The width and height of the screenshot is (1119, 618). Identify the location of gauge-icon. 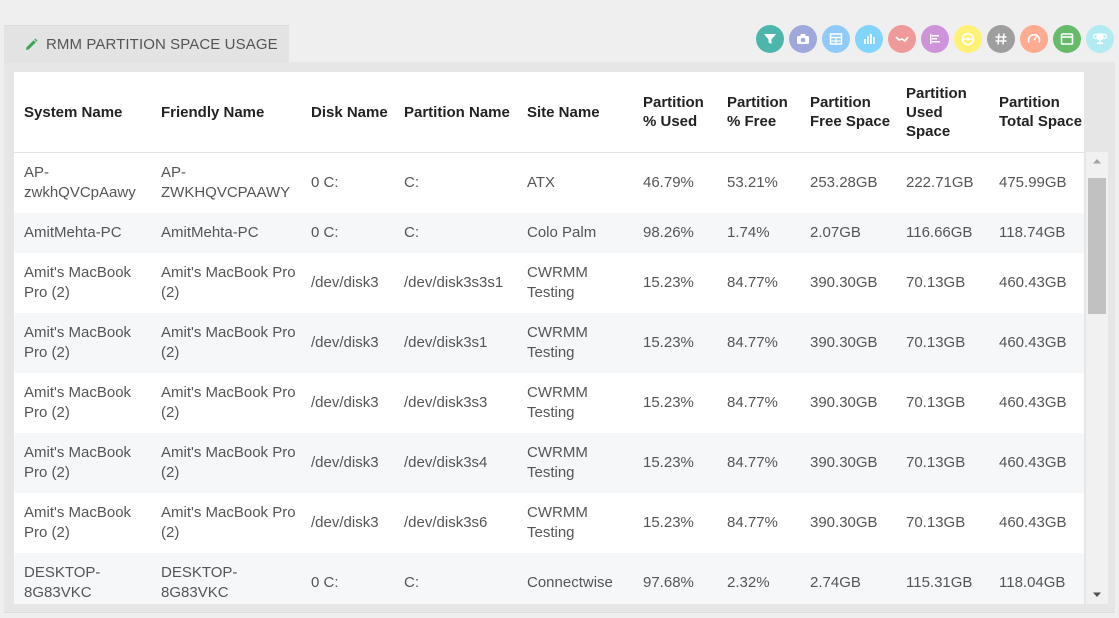
(1034, 39).